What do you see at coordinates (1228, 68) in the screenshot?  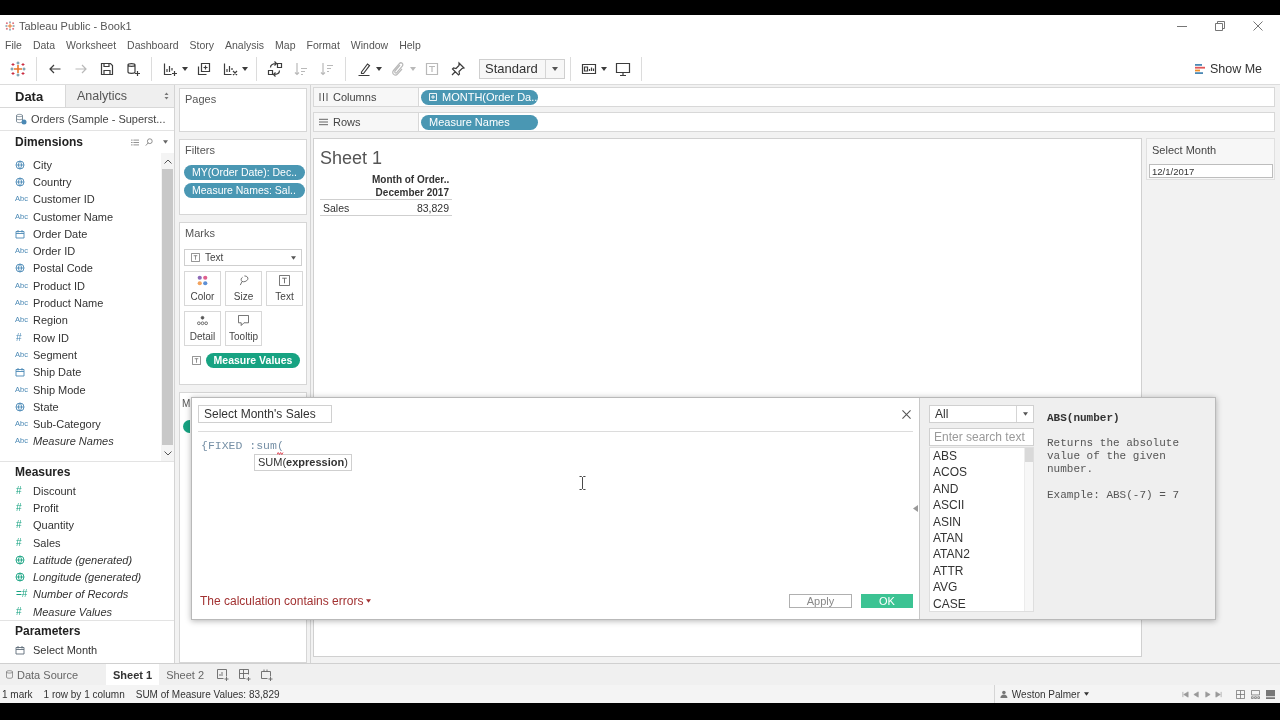 I see `show-me-button: Show Me` at bounding box center [1228, 68].